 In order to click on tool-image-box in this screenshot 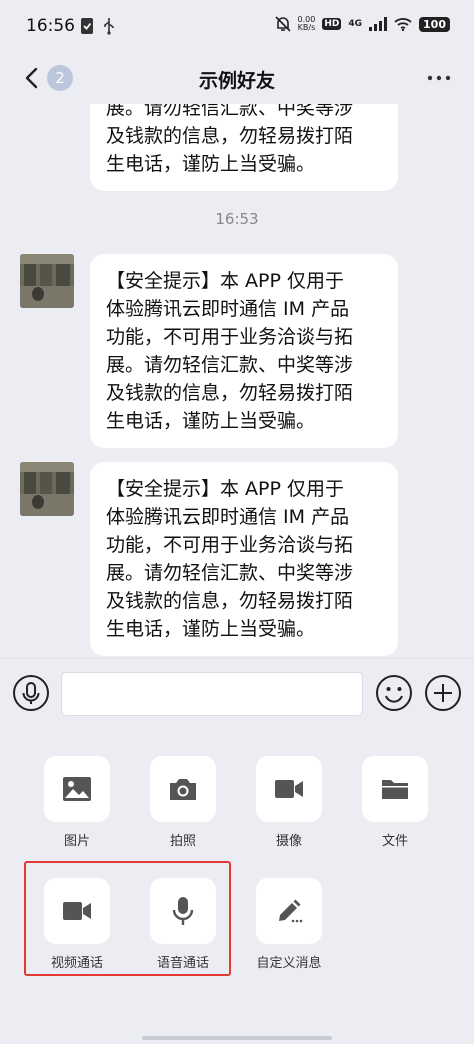, I will do `click(77, 789)`.